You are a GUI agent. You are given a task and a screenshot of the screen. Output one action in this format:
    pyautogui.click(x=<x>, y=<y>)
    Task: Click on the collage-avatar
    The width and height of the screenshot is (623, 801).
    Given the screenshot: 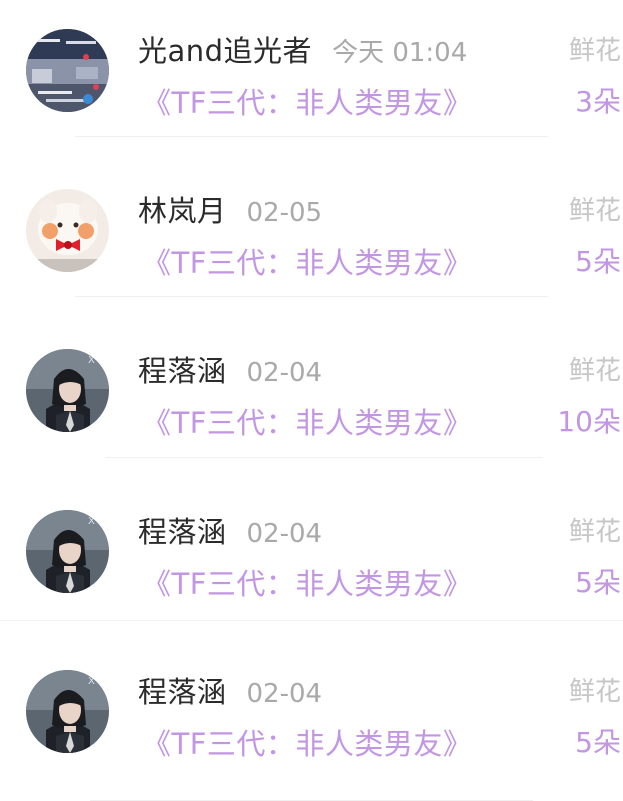 What is the action you would take?
    pyautogui.click(x=67, y=70)
    